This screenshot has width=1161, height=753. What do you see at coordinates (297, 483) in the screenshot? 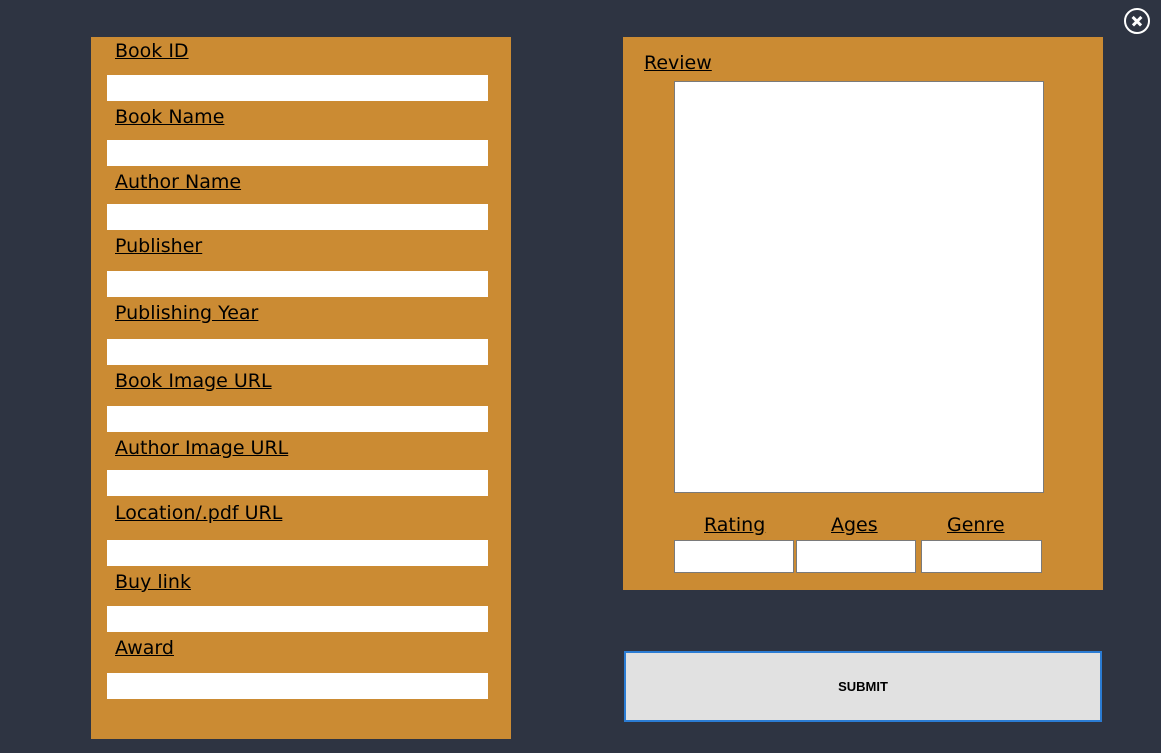
I see `author-image-url-input` at bounding box center [297, 483].